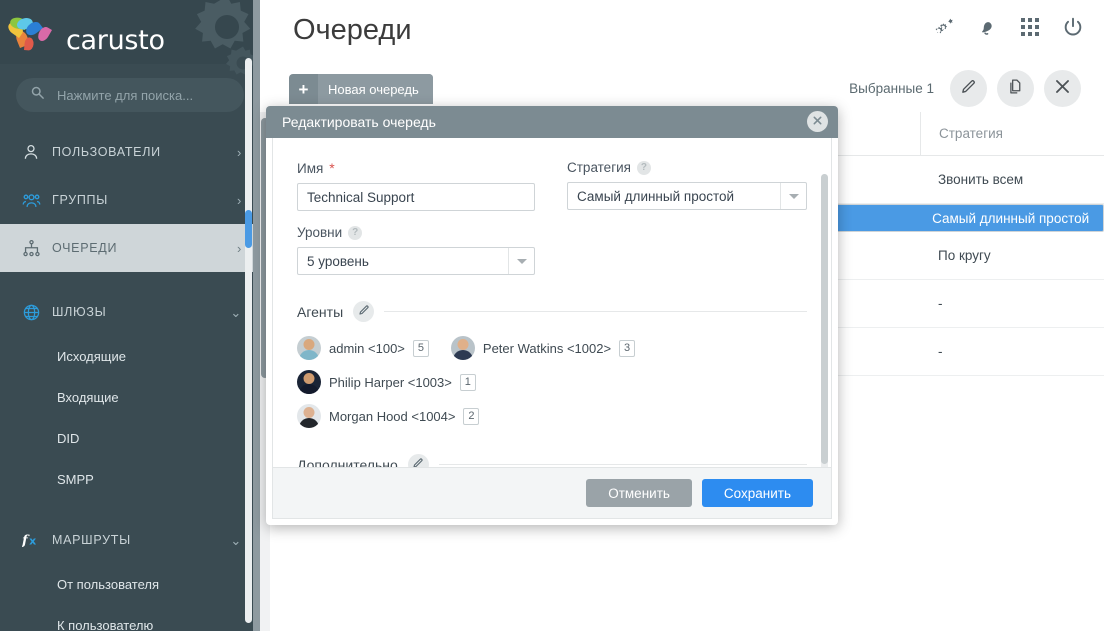 The width and height of the screenshot is (1104, 631). What do you see at coordinates (108, 584) in the screenshot?
I see `sidebar-subitem-label: От пользователя` at bounding box center [108, 584].